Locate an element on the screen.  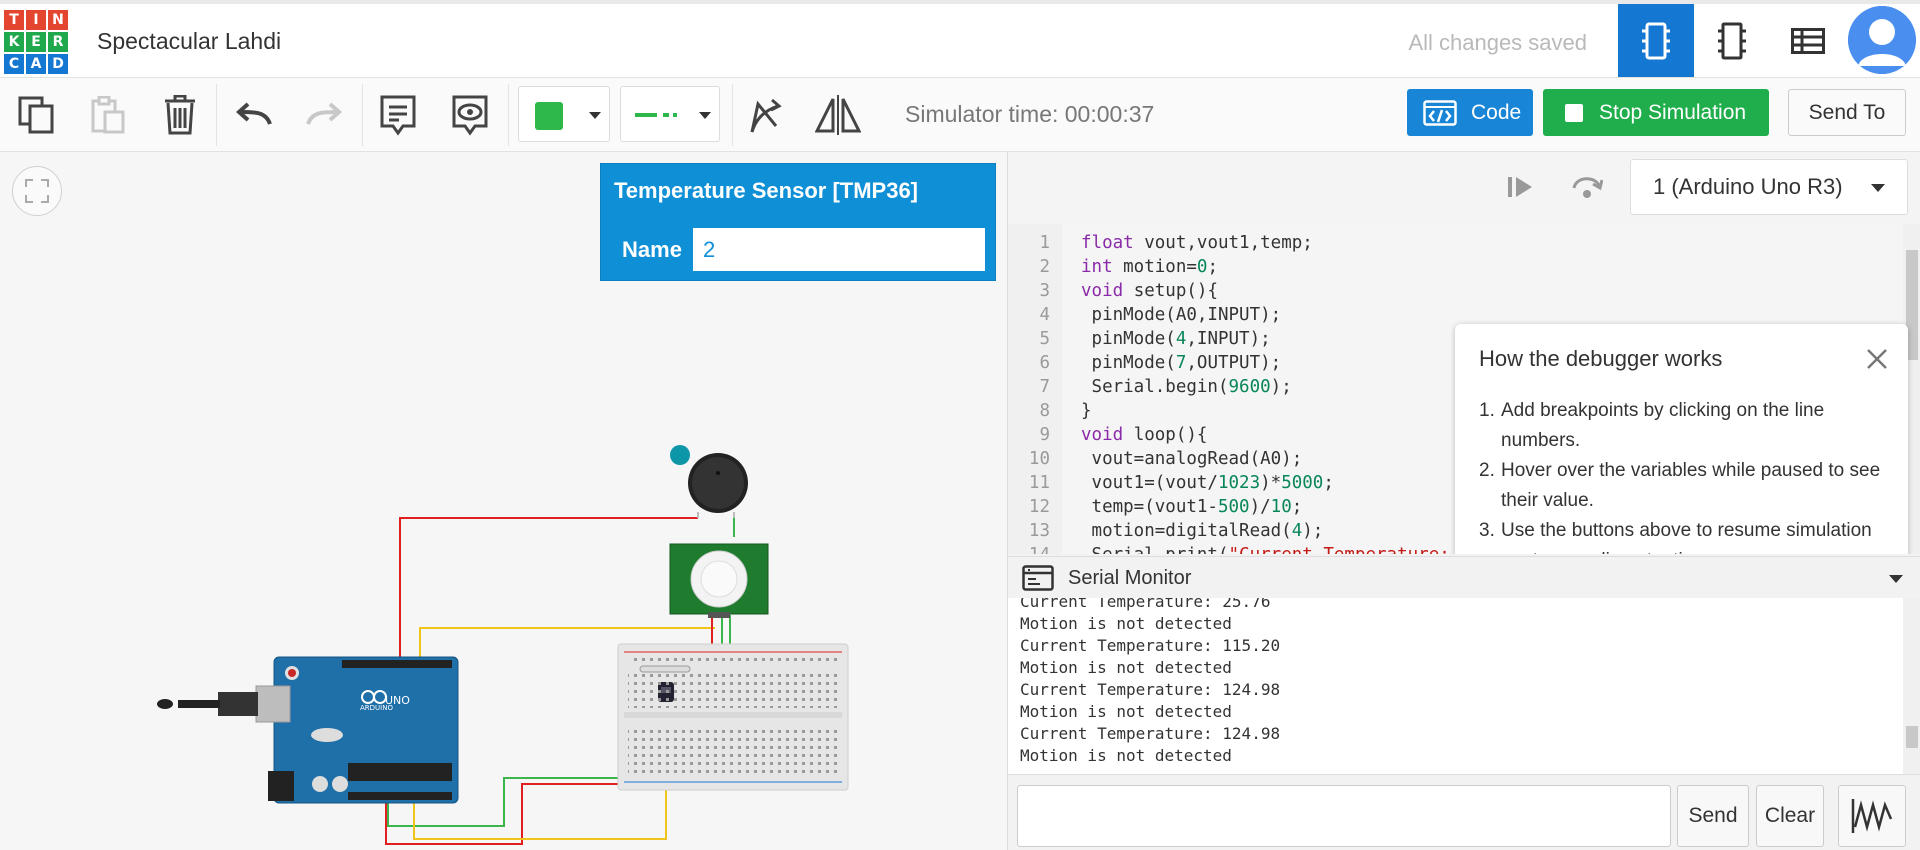
board-selector: 1 (Arduino Uno R3) is located at coordinates (1769, 187).